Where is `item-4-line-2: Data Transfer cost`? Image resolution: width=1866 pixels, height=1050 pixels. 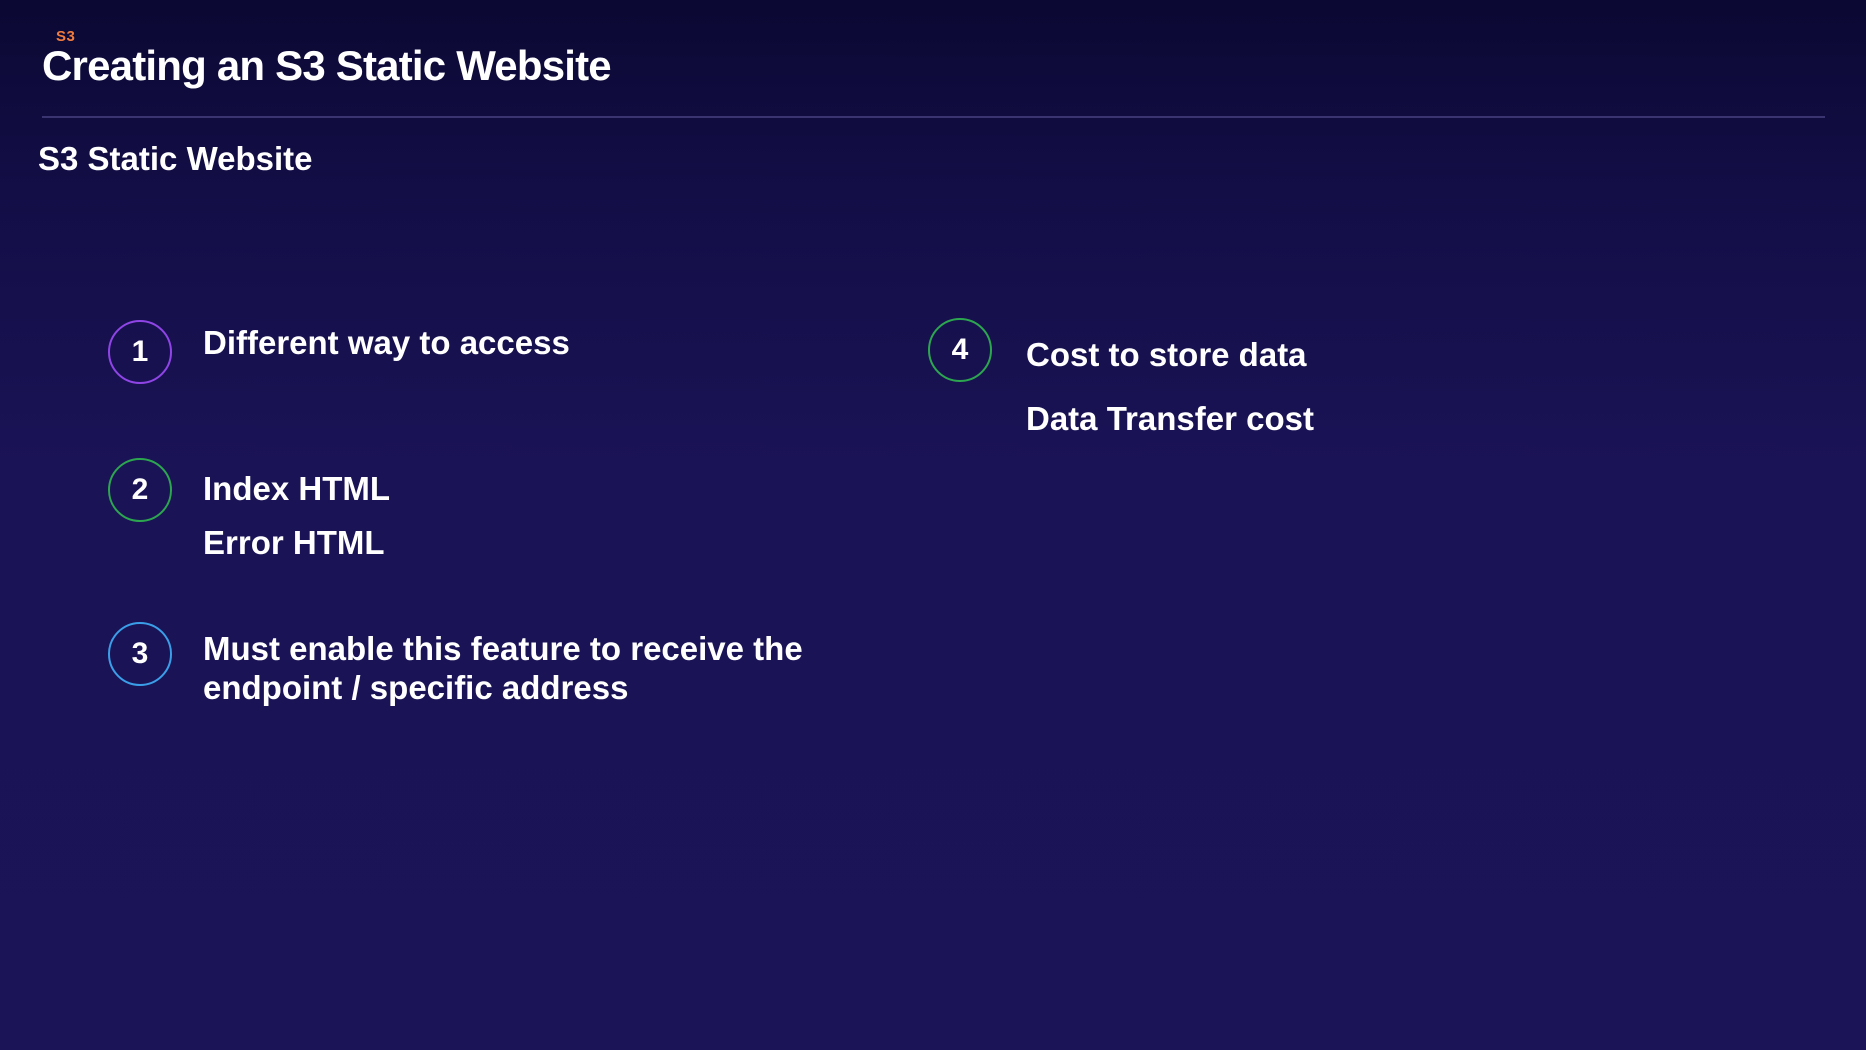
item-4-line-2: Data Transfer cost is located at coordinates (1170, 418).